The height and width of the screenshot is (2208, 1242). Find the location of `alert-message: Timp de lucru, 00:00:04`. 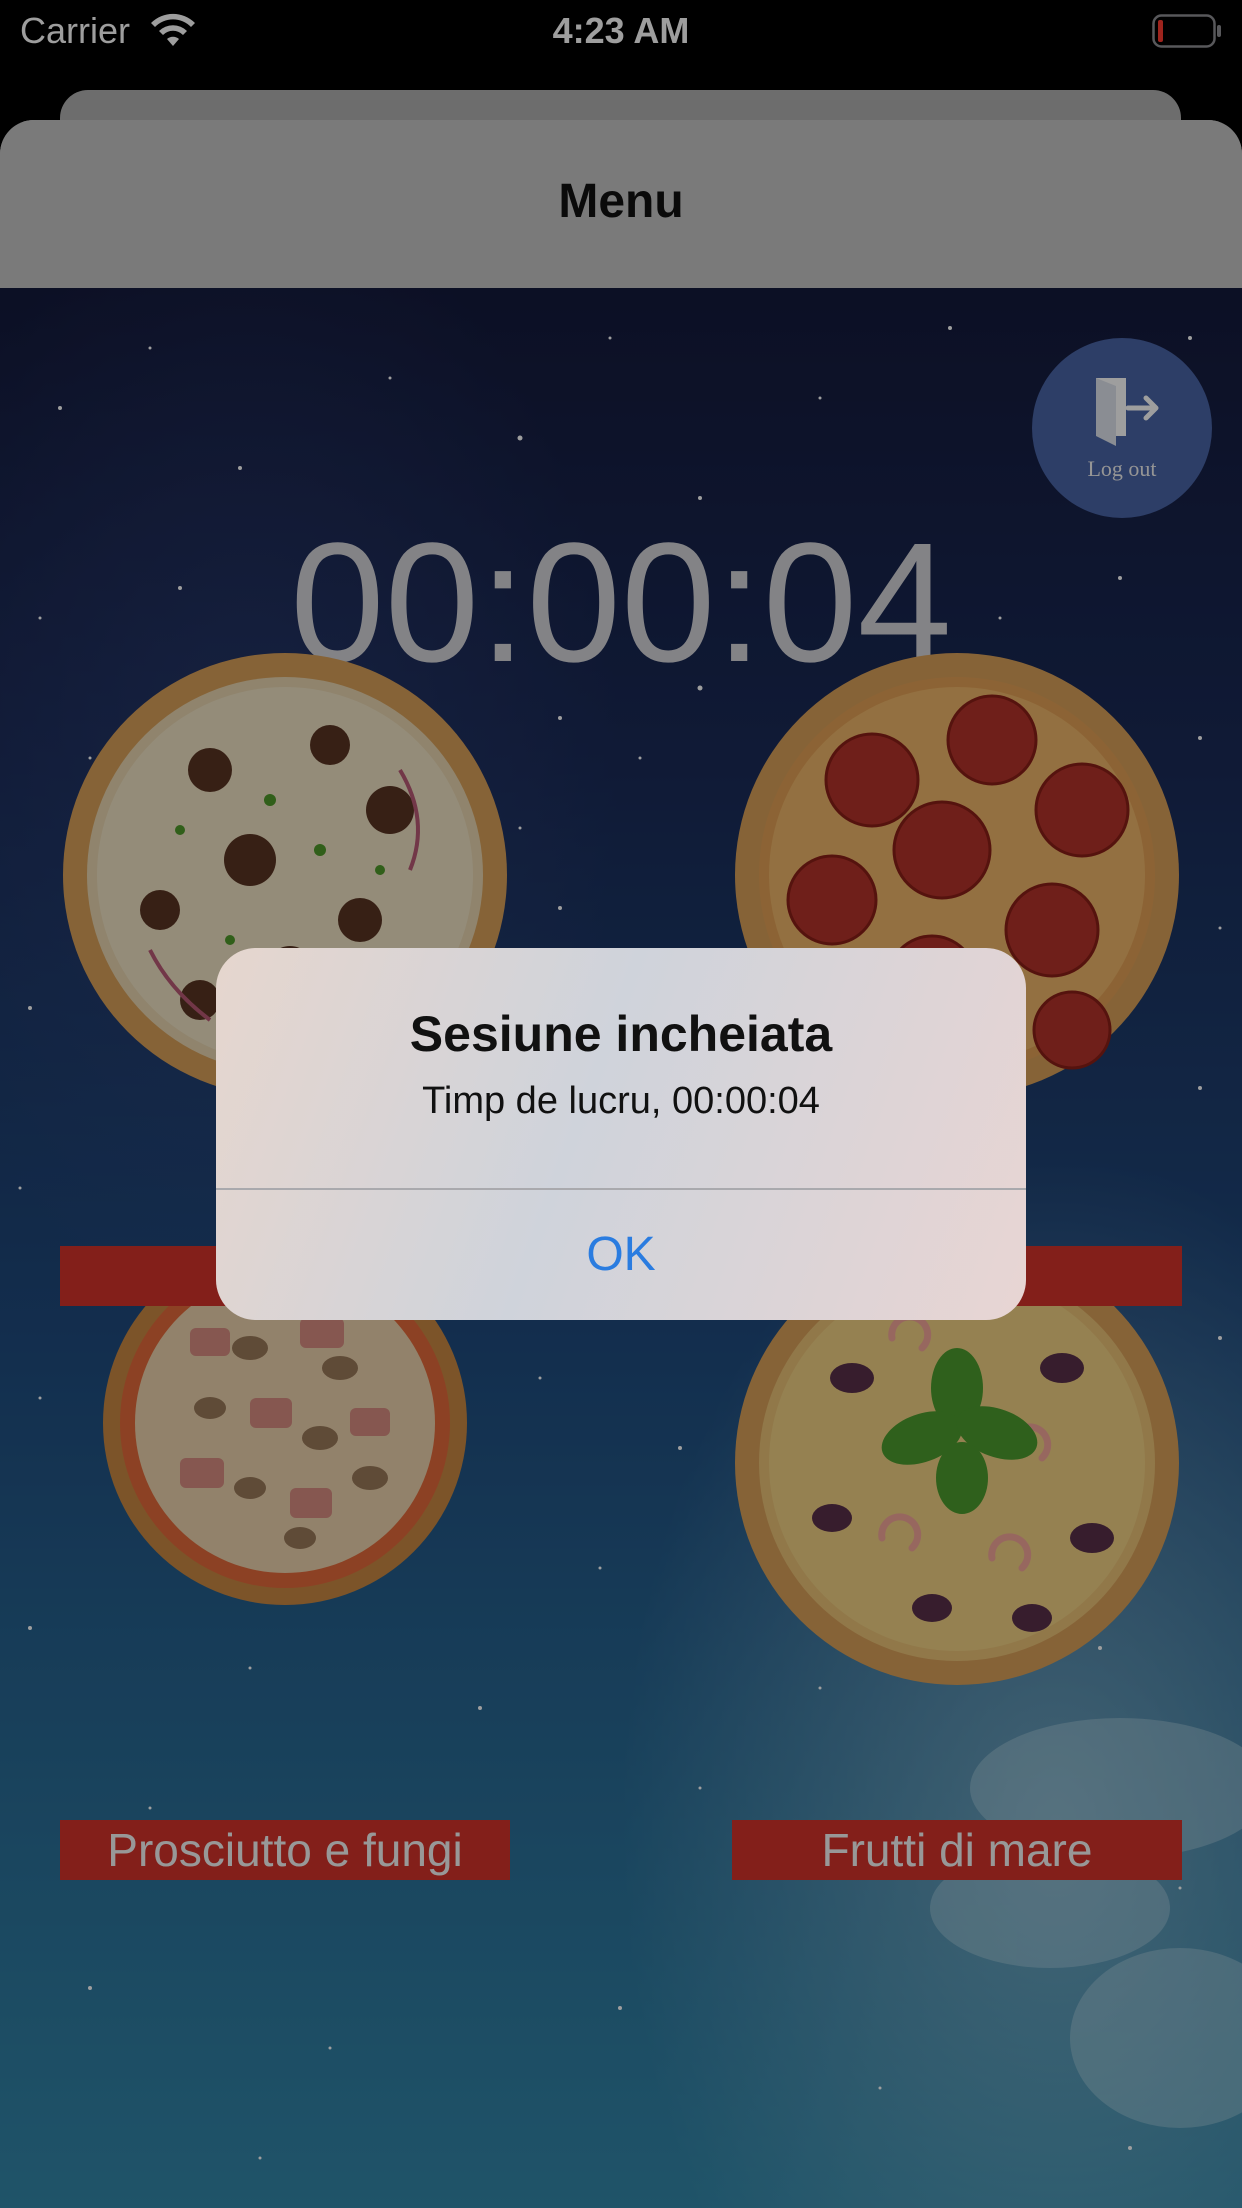

alert-message: Timp de lucru, 00:00:04 is located at coordinates (621, 1101).